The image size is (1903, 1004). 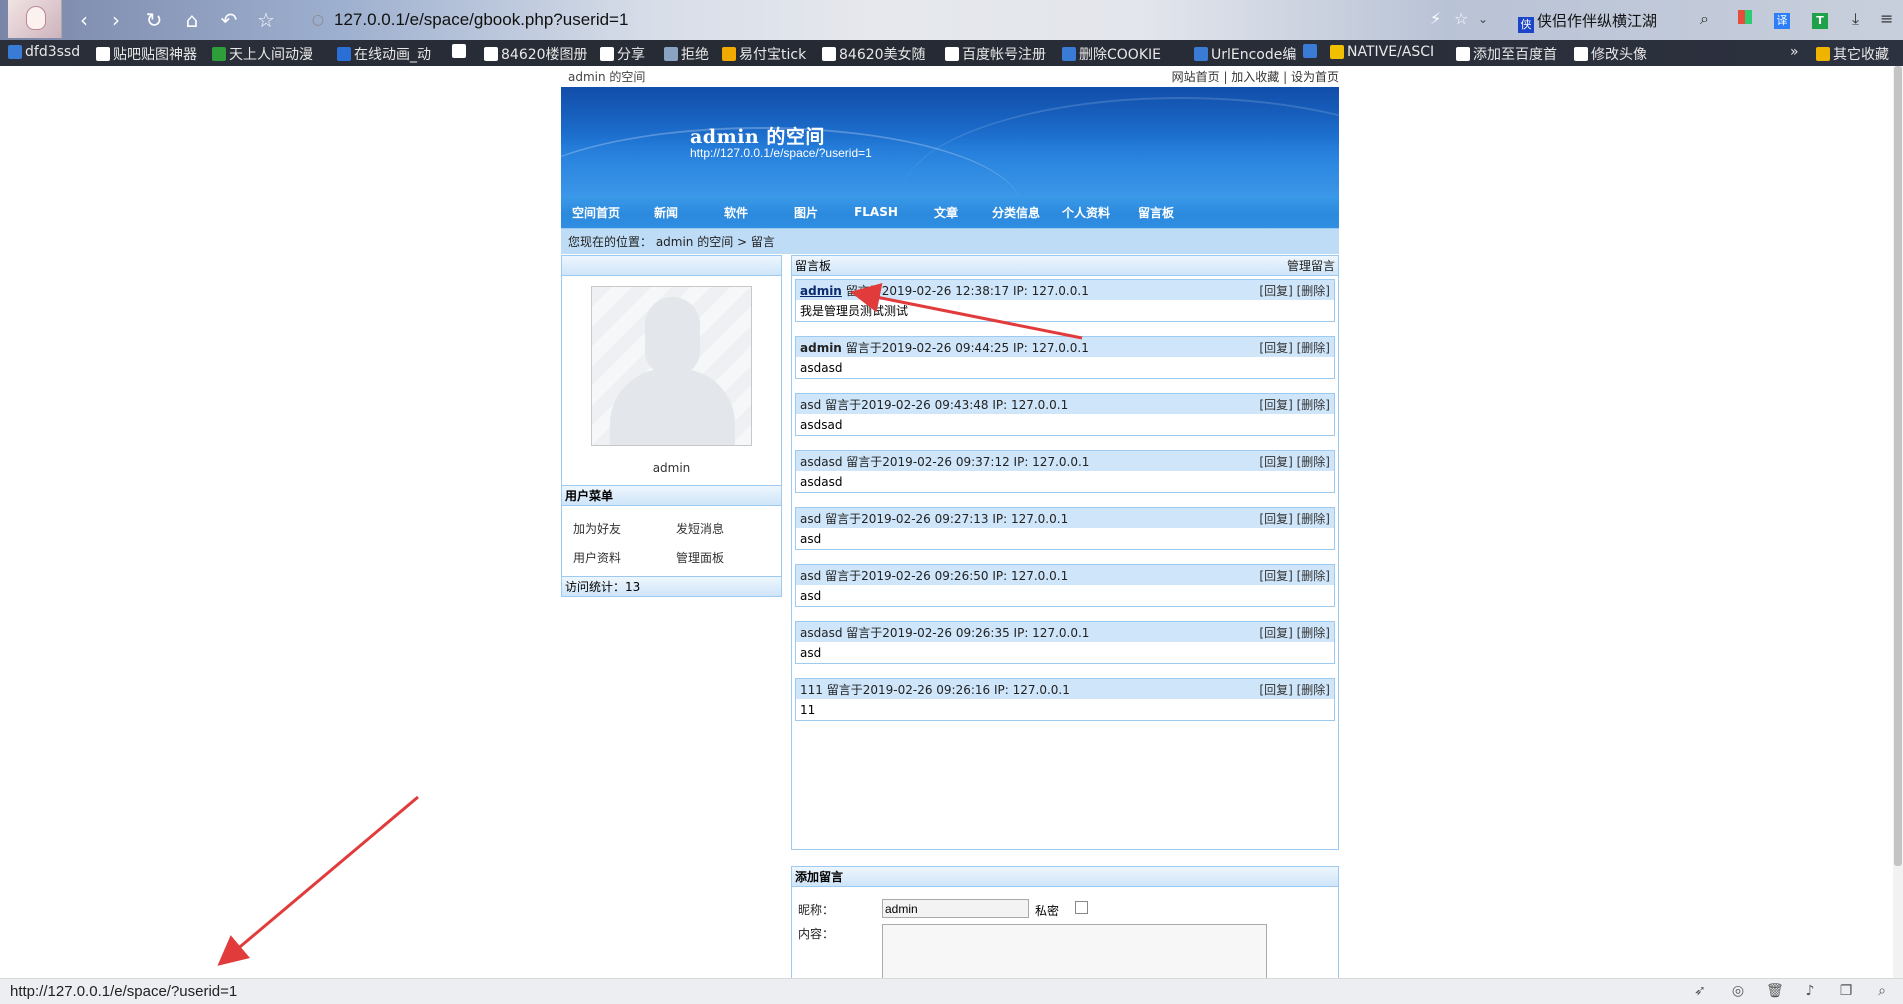 I want to click on nav-item: 空间首页, so click(x=596, y=212).